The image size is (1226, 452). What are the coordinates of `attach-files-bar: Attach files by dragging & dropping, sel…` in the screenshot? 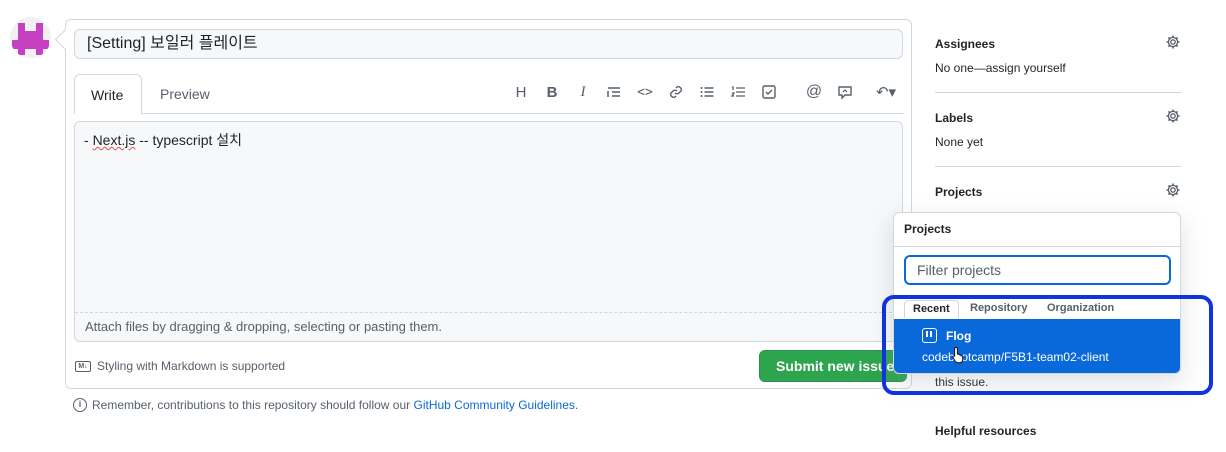 It's located at (488, 326).